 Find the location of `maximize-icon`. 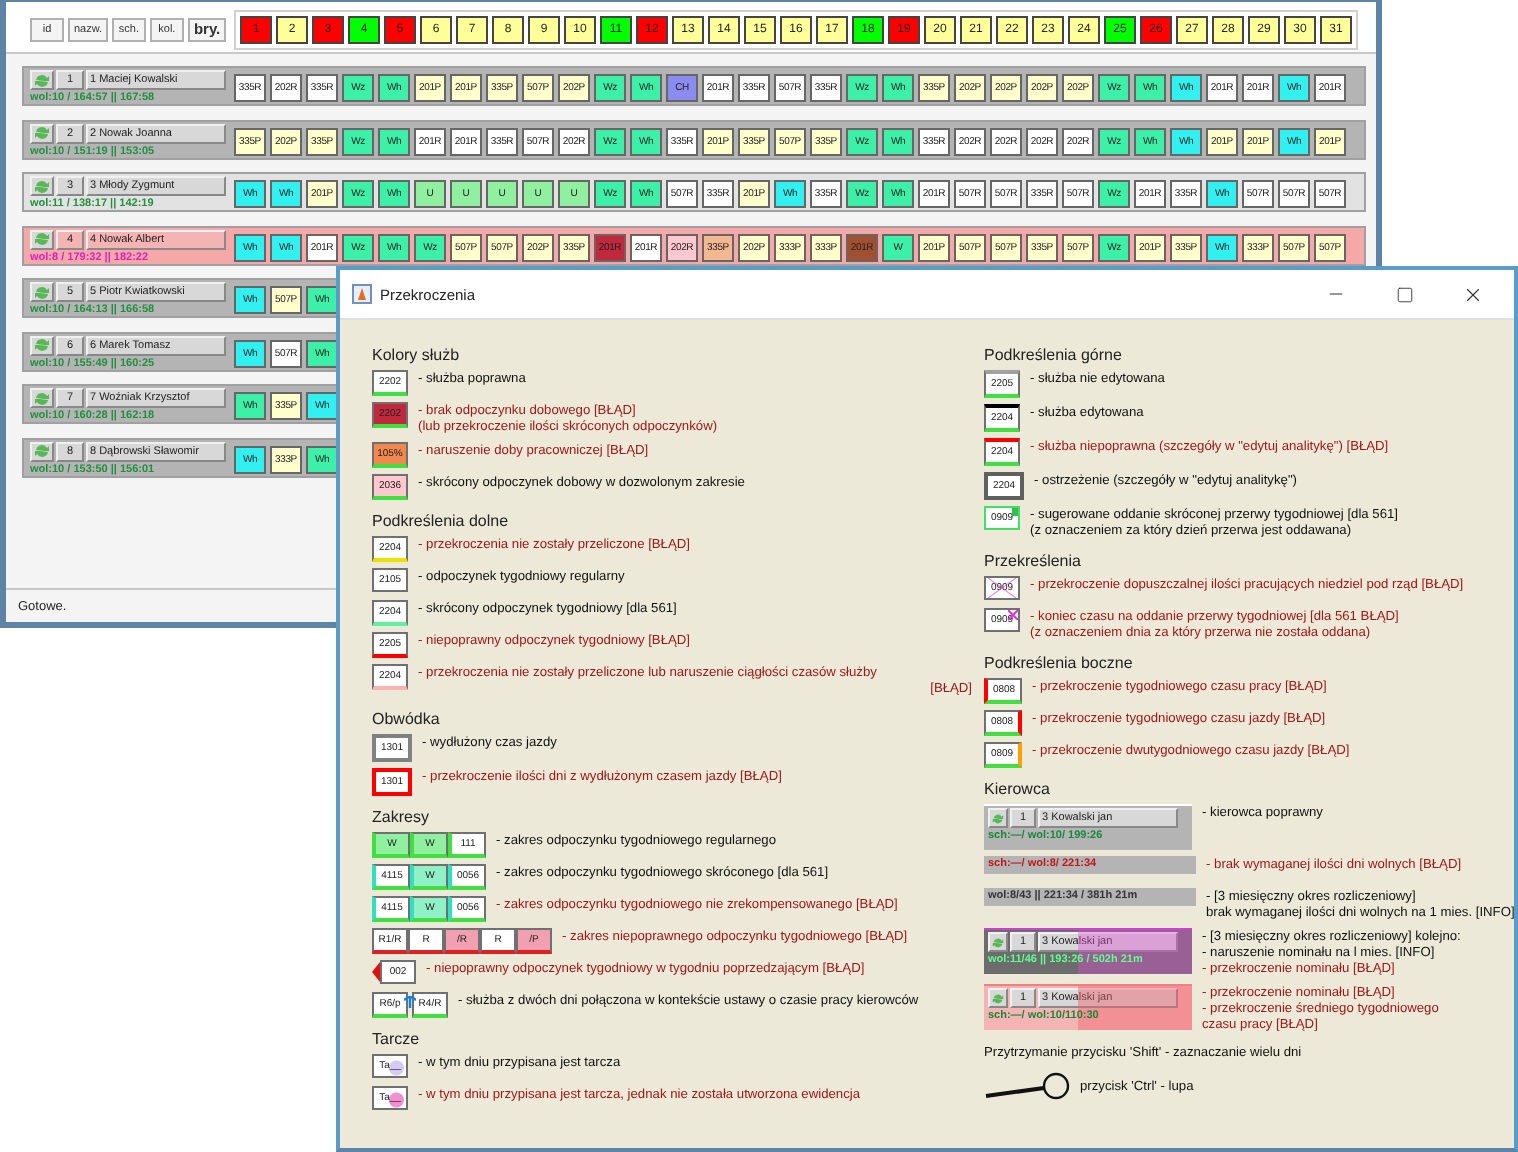

maximize-icon is located at coordinates (1404, 294).